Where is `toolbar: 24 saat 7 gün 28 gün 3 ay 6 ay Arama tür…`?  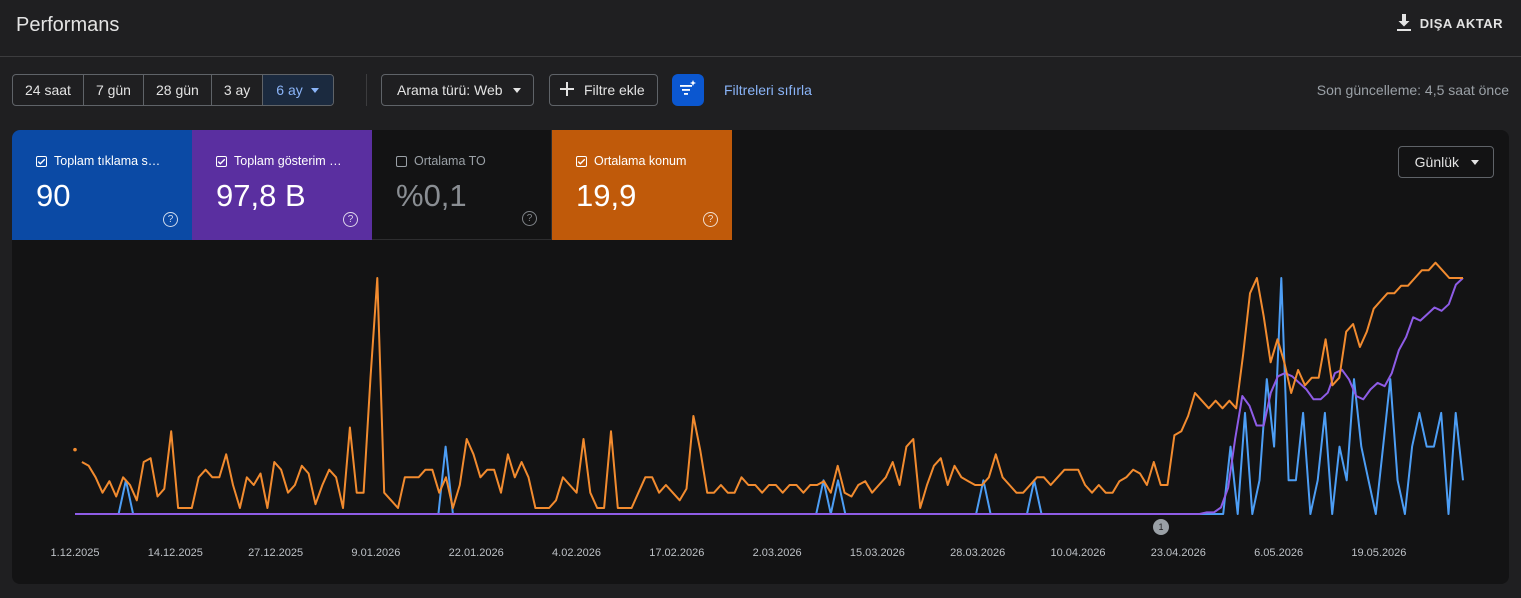 toolbar: 24 saat 7 gün 28 gün 3 ay 6 ay Arama tür… is located at coordinates (760, 90).